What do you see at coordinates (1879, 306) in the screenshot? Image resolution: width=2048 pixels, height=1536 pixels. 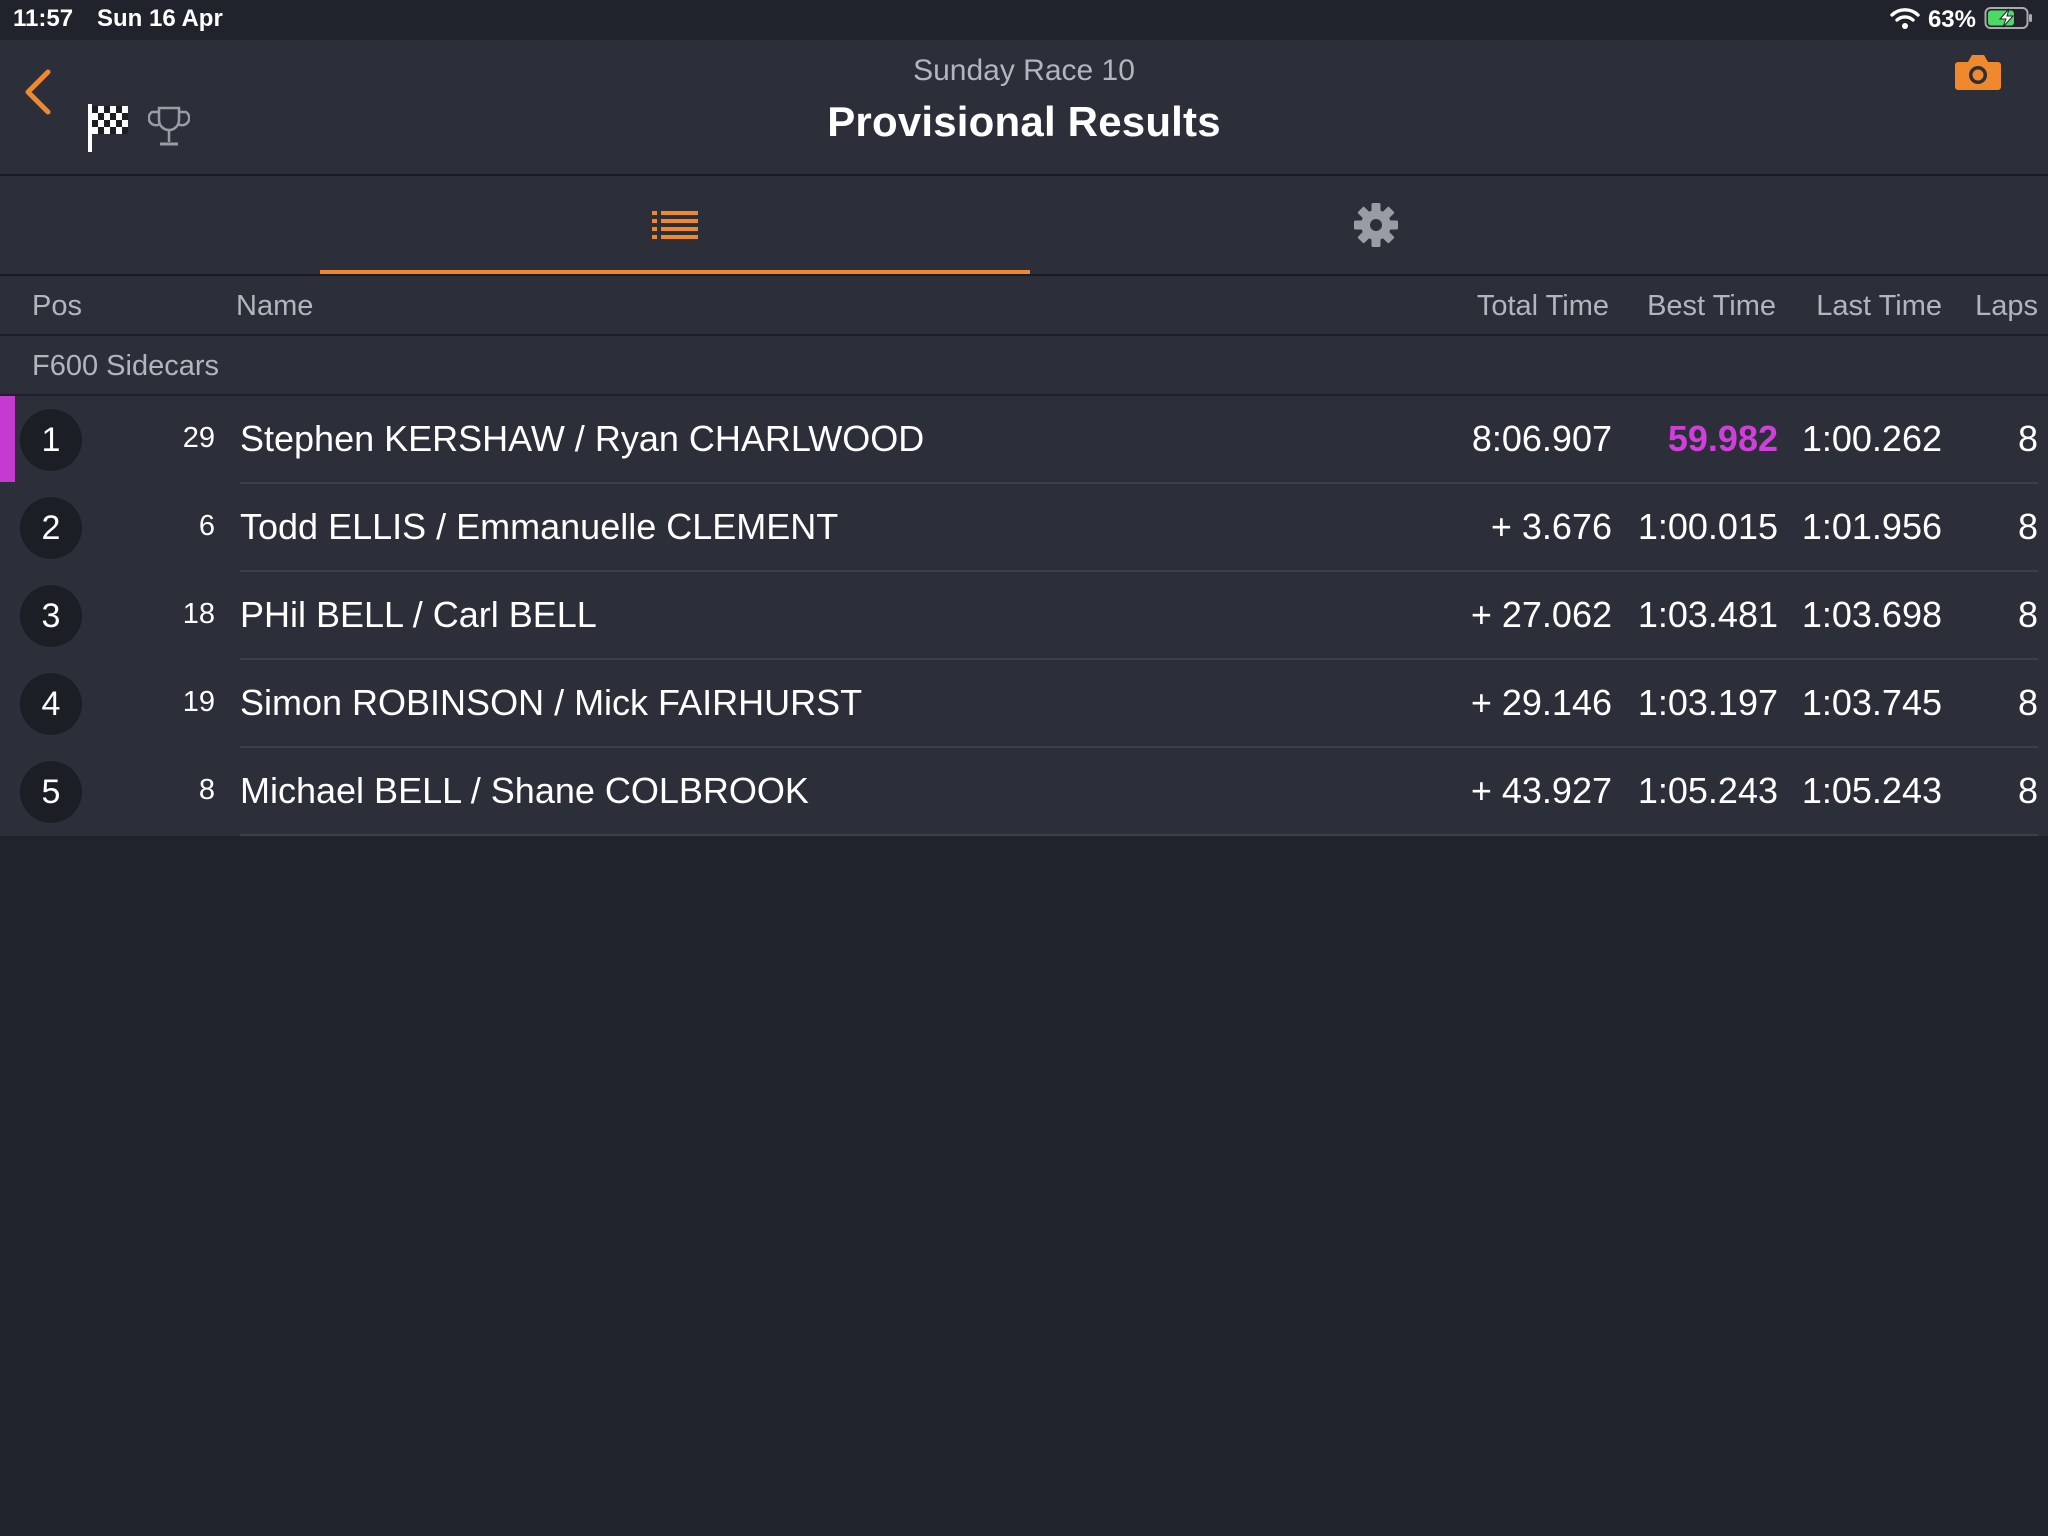 I see `column-header-last-time: Last Time` at bounding box center [1879, 306].